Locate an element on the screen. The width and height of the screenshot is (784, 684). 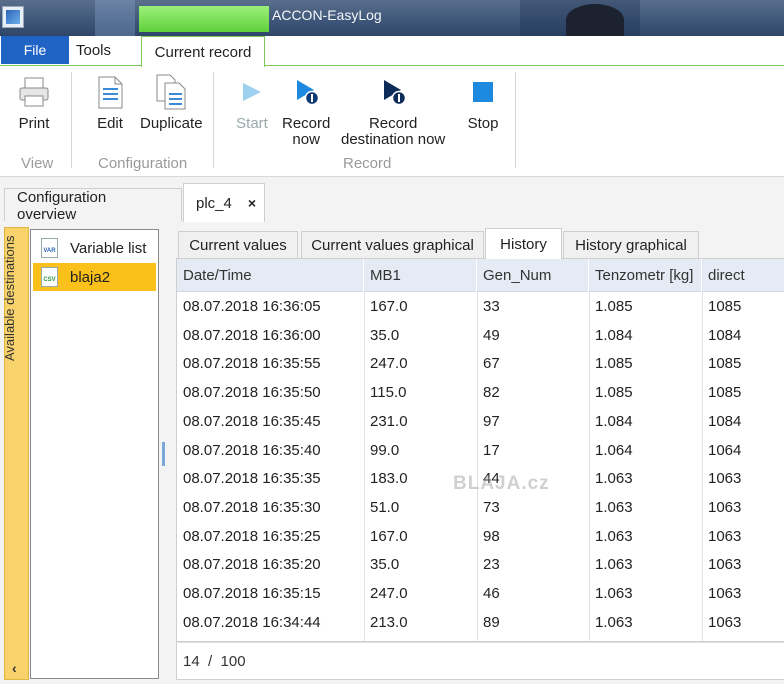
app-icon is located at coordinates (13, 17).